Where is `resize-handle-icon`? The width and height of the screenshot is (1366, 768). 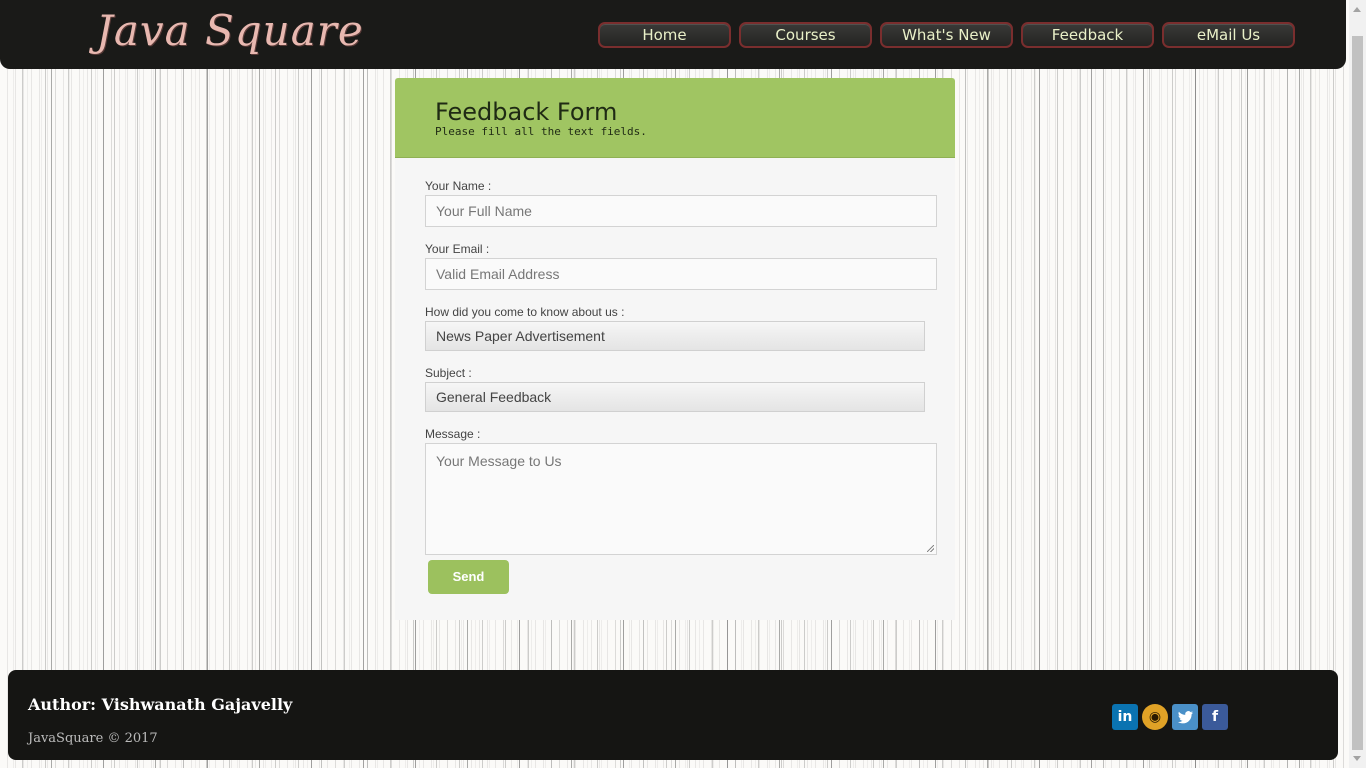
resize-handle-icon is located at coordinates (930, 548).